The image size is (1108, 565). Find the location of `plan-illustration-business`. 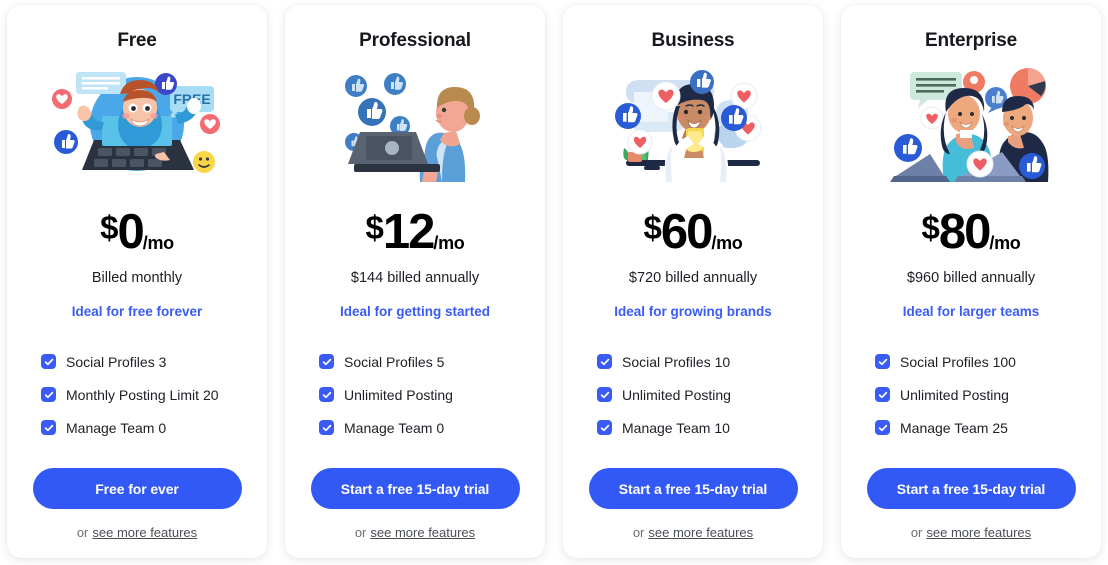

plan-illustration-business is located at coordinates (693, 123).